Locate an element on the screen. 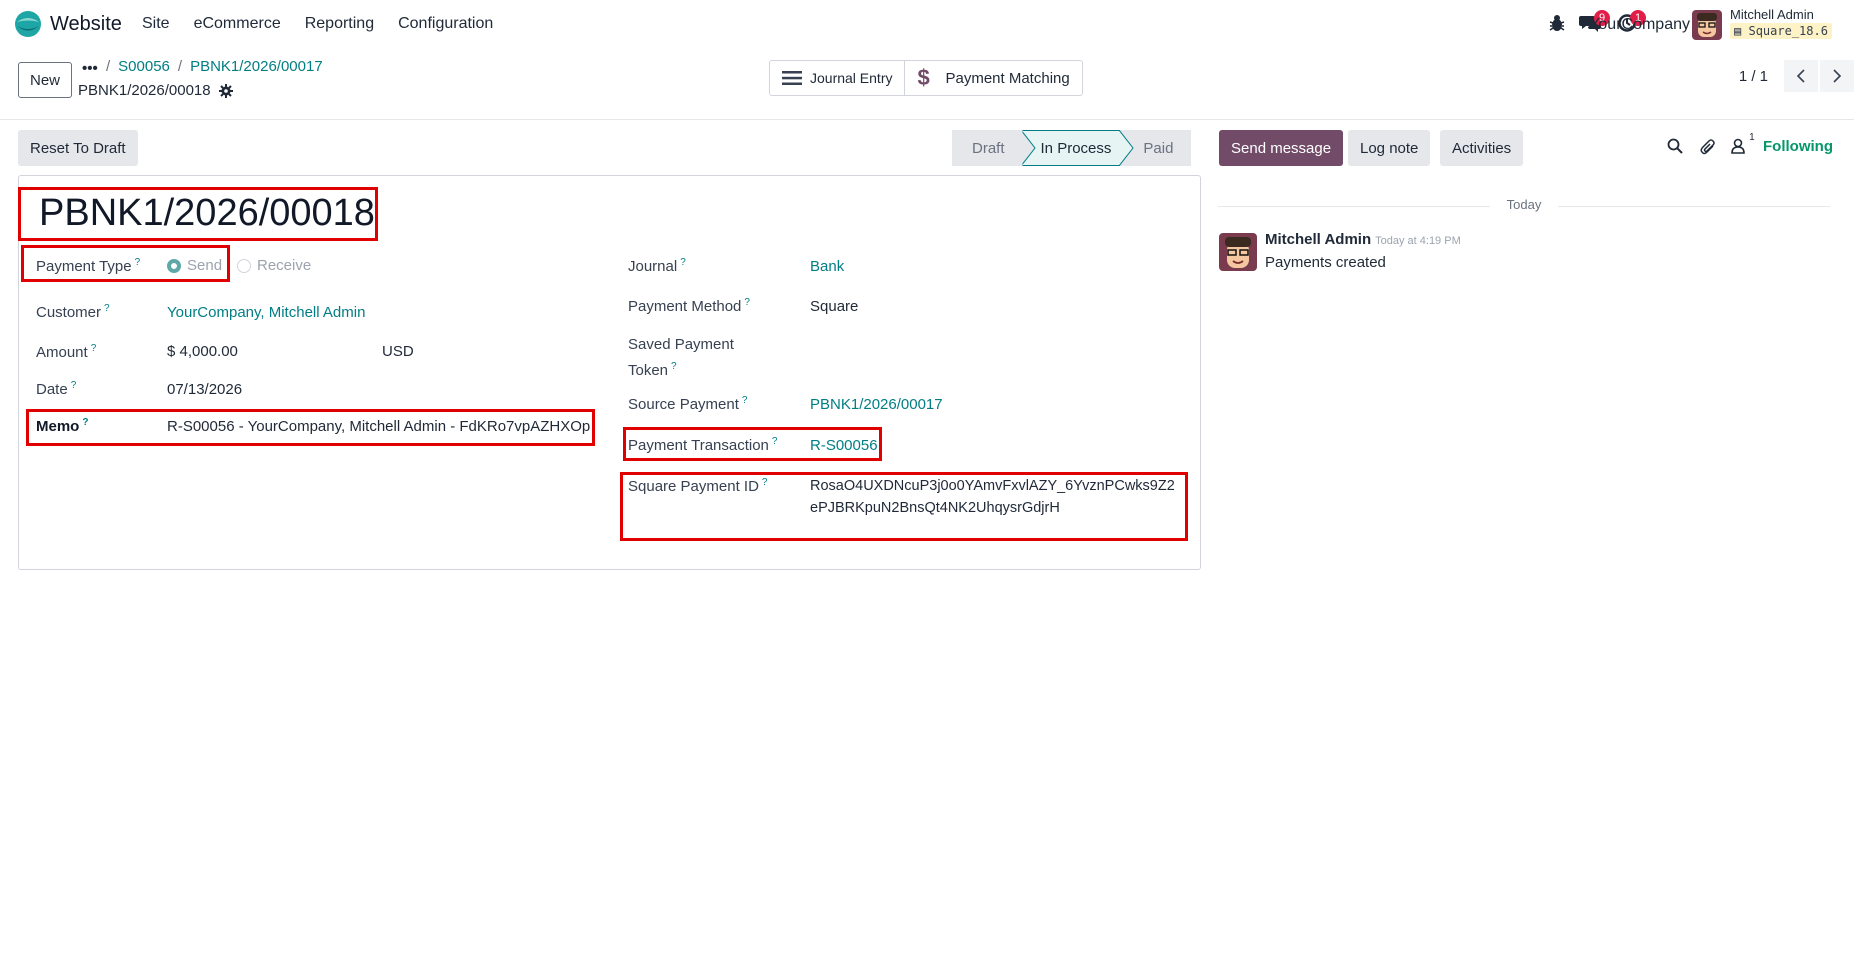  message-author-name: Mitchell Admin is located at coordinates (1318, 239).